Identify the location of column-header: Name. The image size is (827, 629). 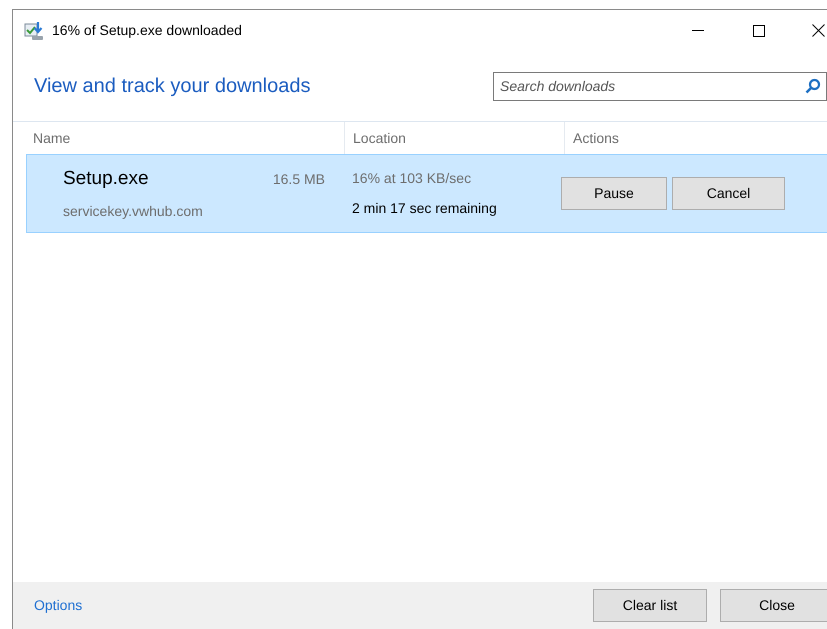
(51, 138).